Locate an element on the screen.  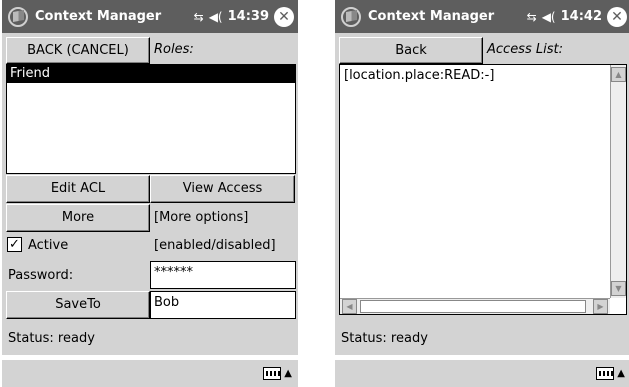
clock: 14:42 is located at coordinates (581, 16).